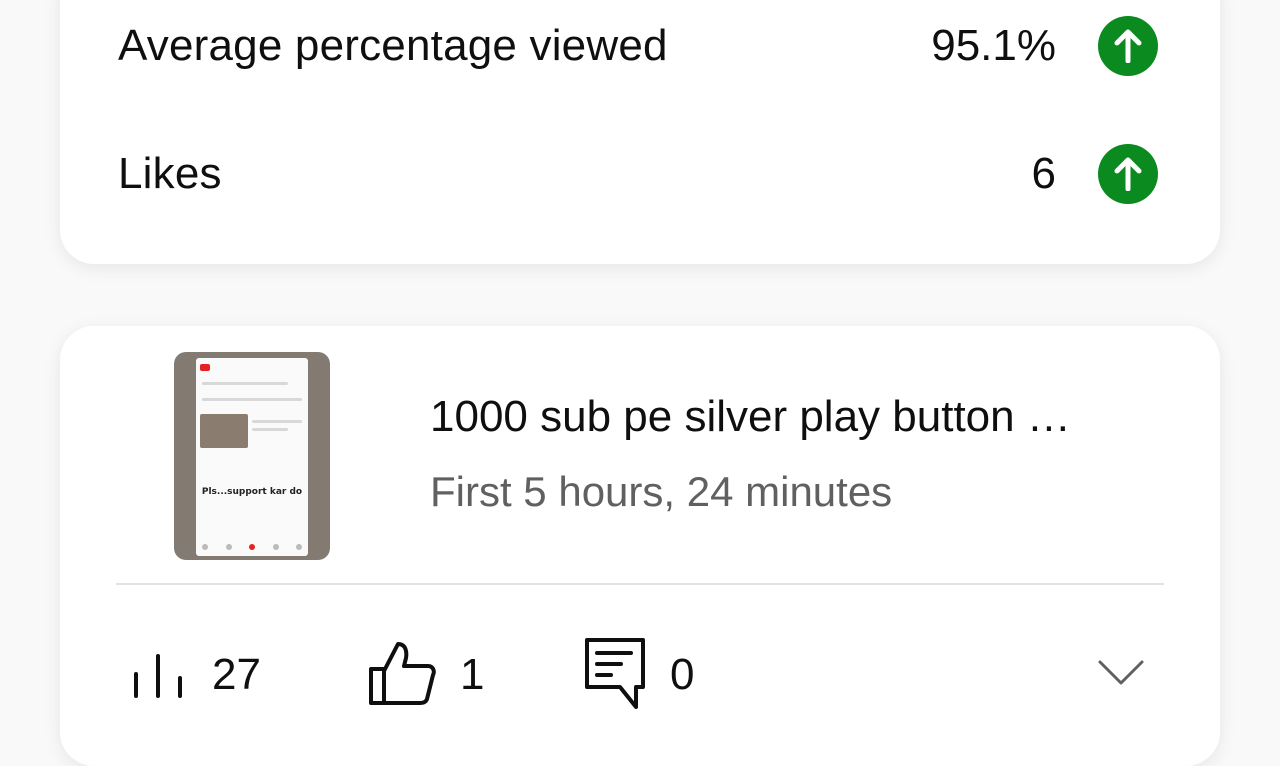  Describe the element at coordinates (472, 674) in the screenshot. I see `likes-count: 1` at that location.